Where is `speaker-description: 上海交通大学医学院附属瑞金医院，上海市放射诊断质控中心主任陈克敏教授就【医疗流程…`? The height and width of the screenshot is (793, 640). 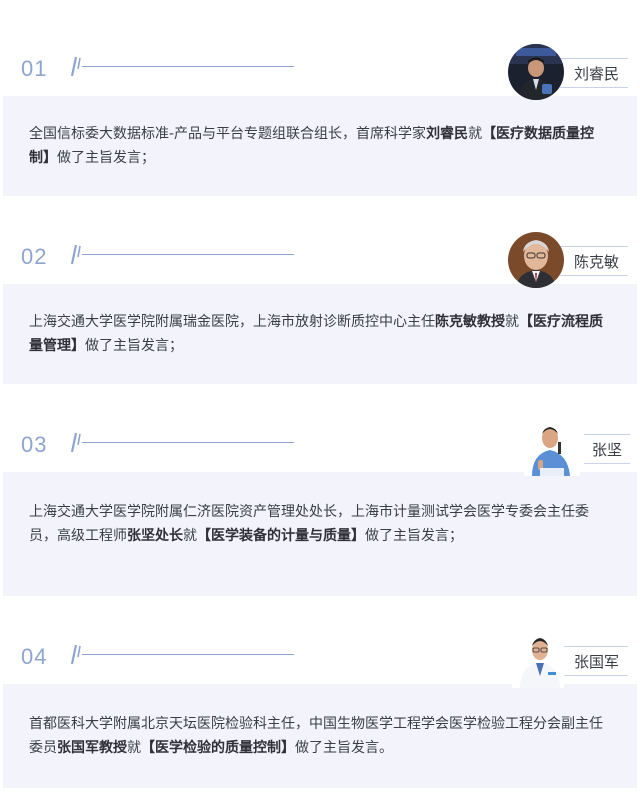
speaker-description: 上海交通大学医学院附属瑞金医院，上海市放射诊断质控中心主任陈克敏教授就【医疗流程… is located at coordinates (316, 334).